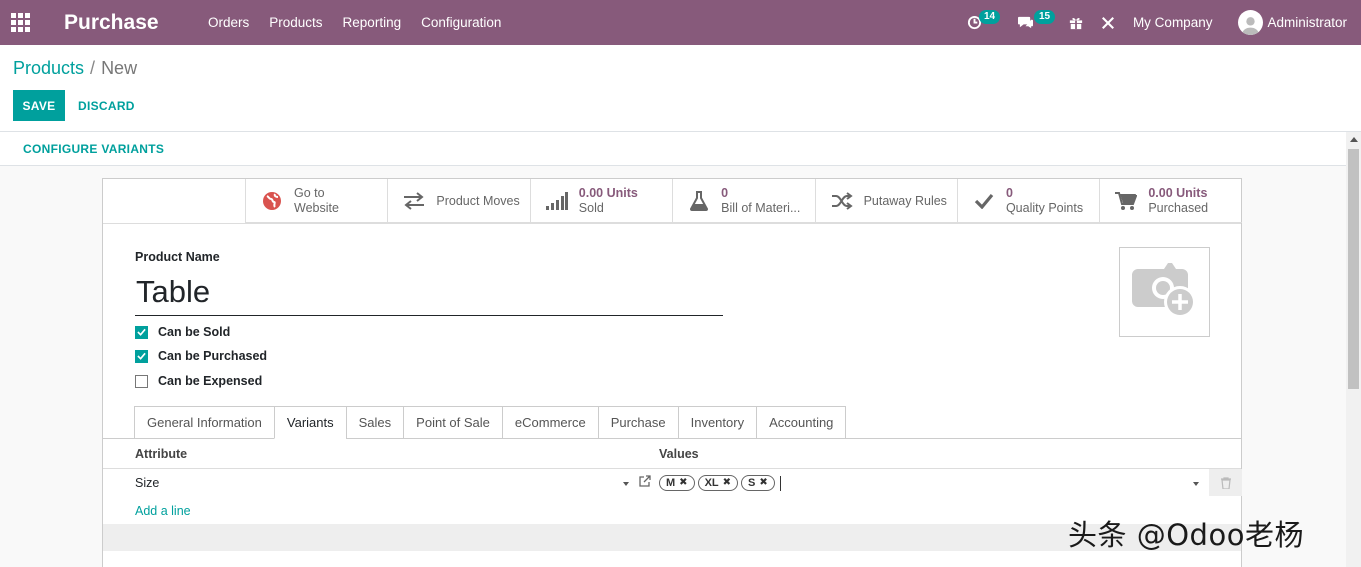  What do you see at coordinates (106, 105) in the screenshot?
I see `discard-button: DISCARD` at bounding box center [106, 105].